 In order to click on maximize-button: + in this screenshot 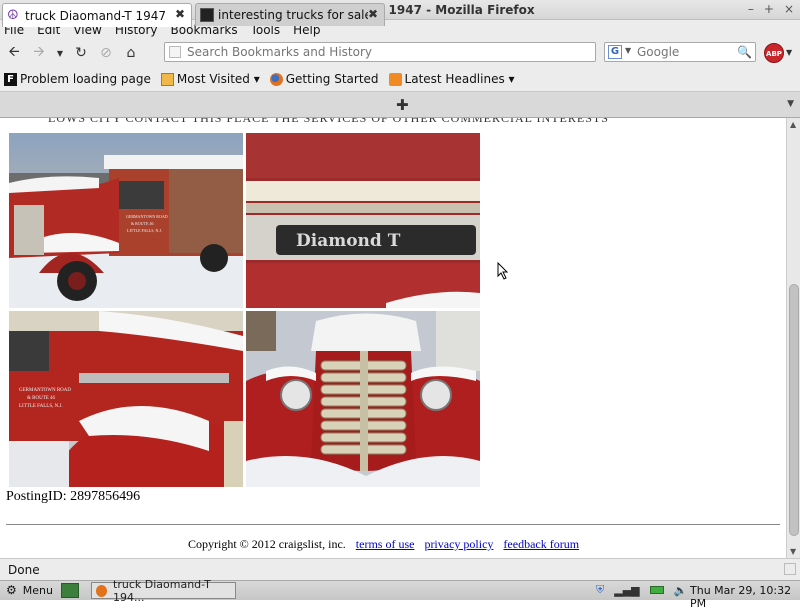, I will do `click(769, 9)`.